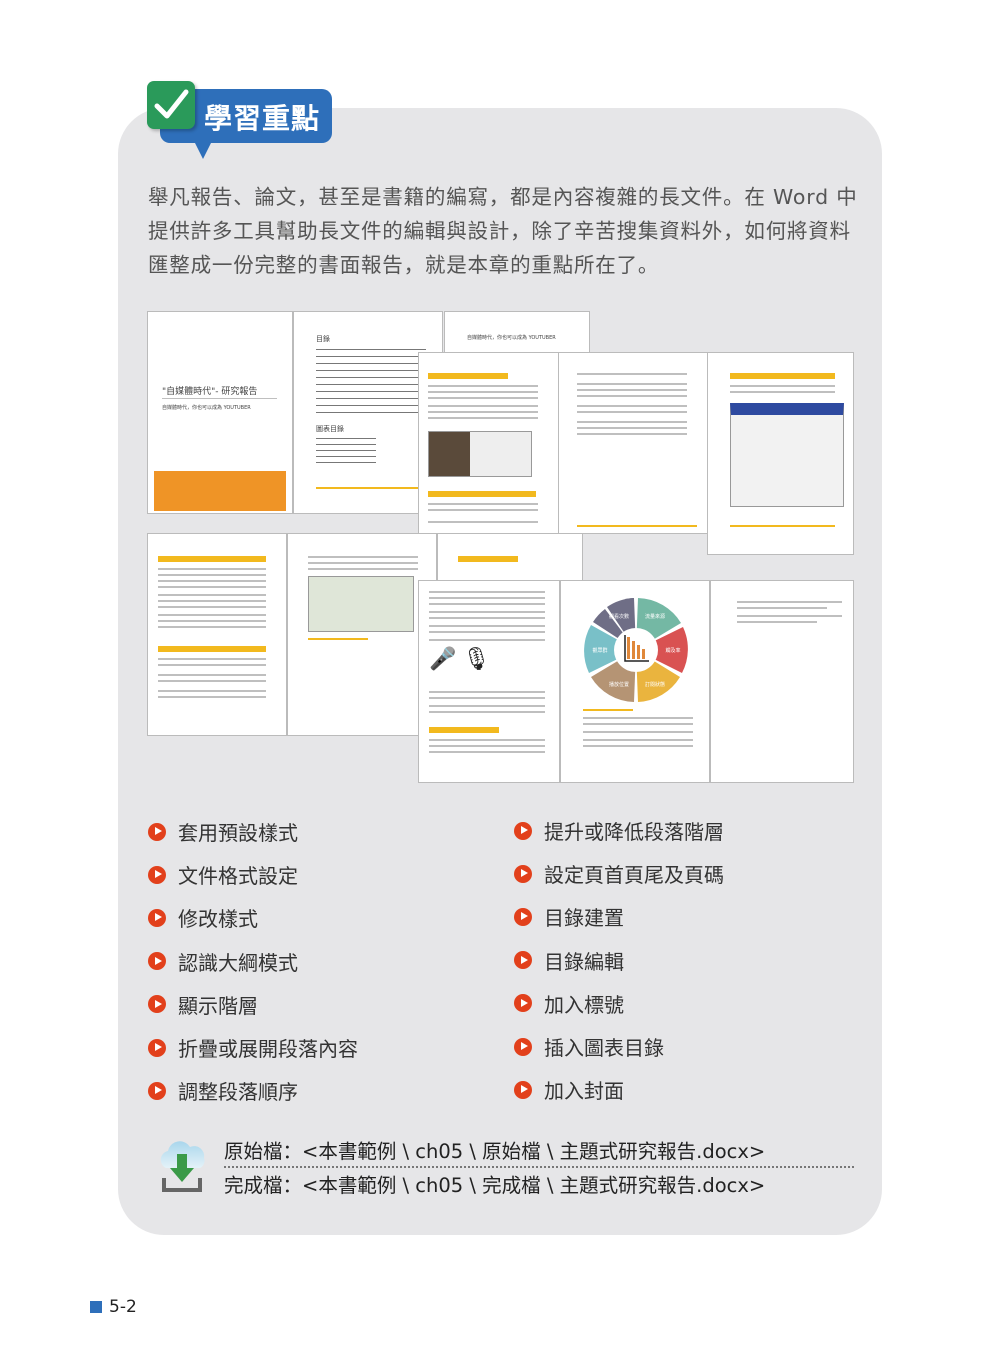 This screenshot has height=1353, width=1000. Describe the element at coordinates (655, 684) in the screenshot. I see `diagram-label: 訂閱狀態` at that location.